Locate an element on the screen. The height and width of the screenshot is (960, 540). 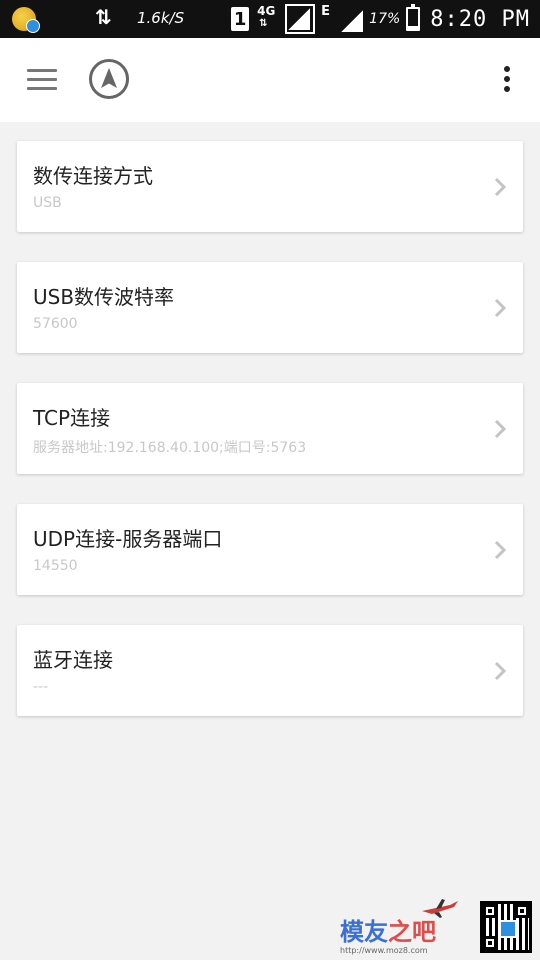
app-notification-icon is located at coordinates (26, 20).